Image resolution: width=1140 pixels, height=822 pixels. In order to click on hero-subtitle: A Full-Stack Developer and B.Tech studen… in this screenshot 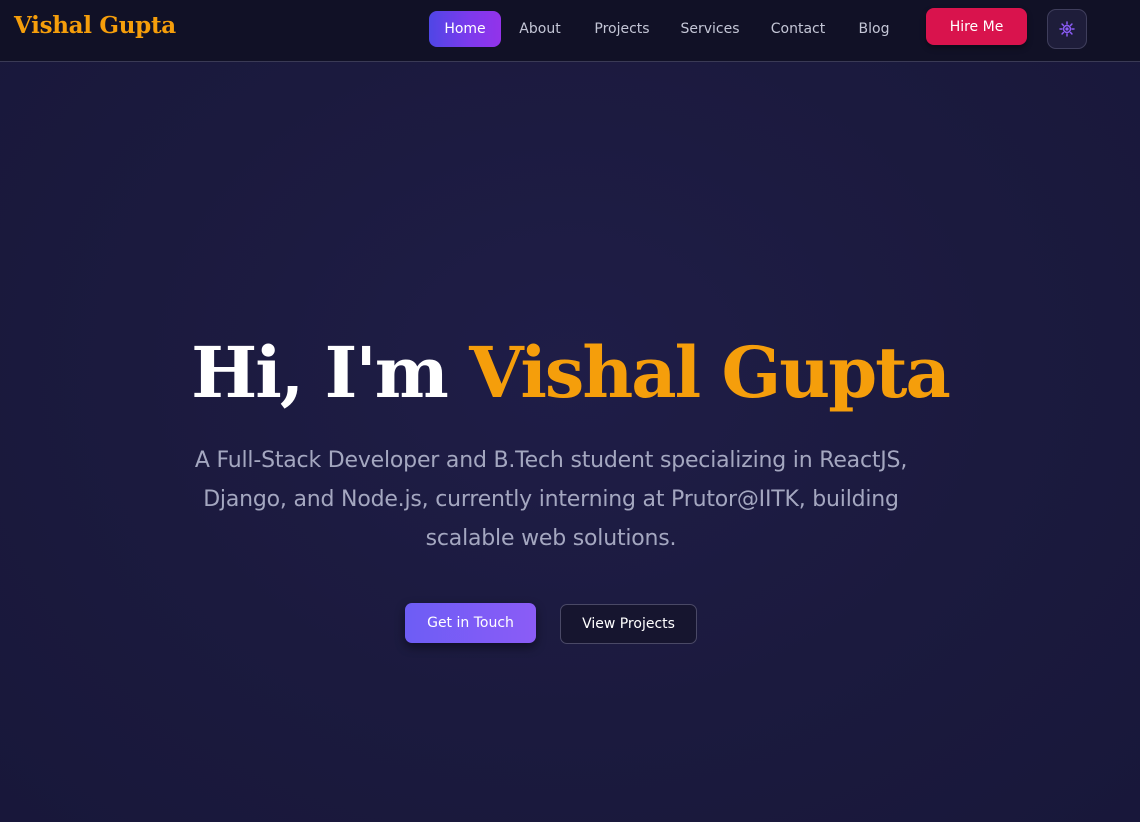, I will do `click(551, 499)`.